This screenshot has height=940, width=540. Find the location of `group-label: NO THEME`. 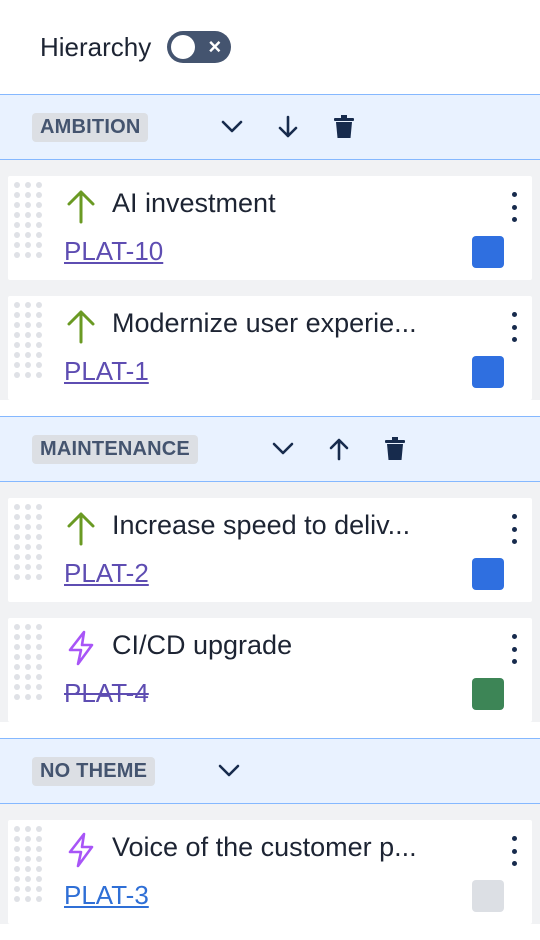

group-label: NO THEME is located at coordinates (94, 771).